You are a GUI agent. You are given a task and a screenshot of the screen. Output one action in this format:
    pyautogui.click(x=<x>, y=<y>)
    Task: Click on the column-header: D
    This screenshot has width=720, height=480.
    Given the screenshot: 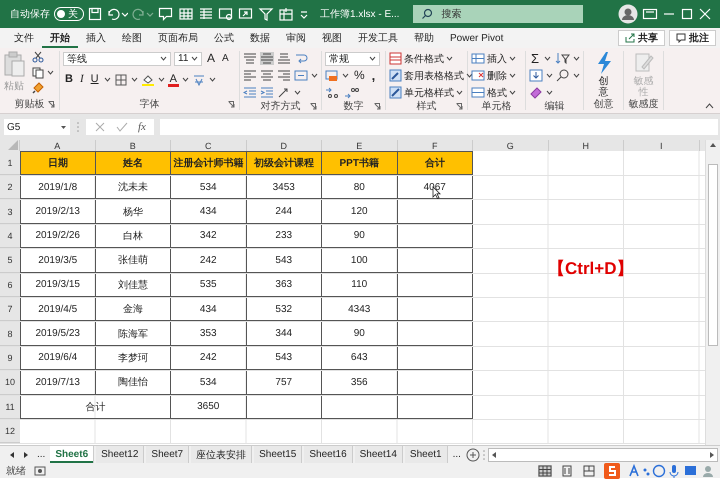 What is the action you would take?
    pyautogui.click(x=284, y=145)
    